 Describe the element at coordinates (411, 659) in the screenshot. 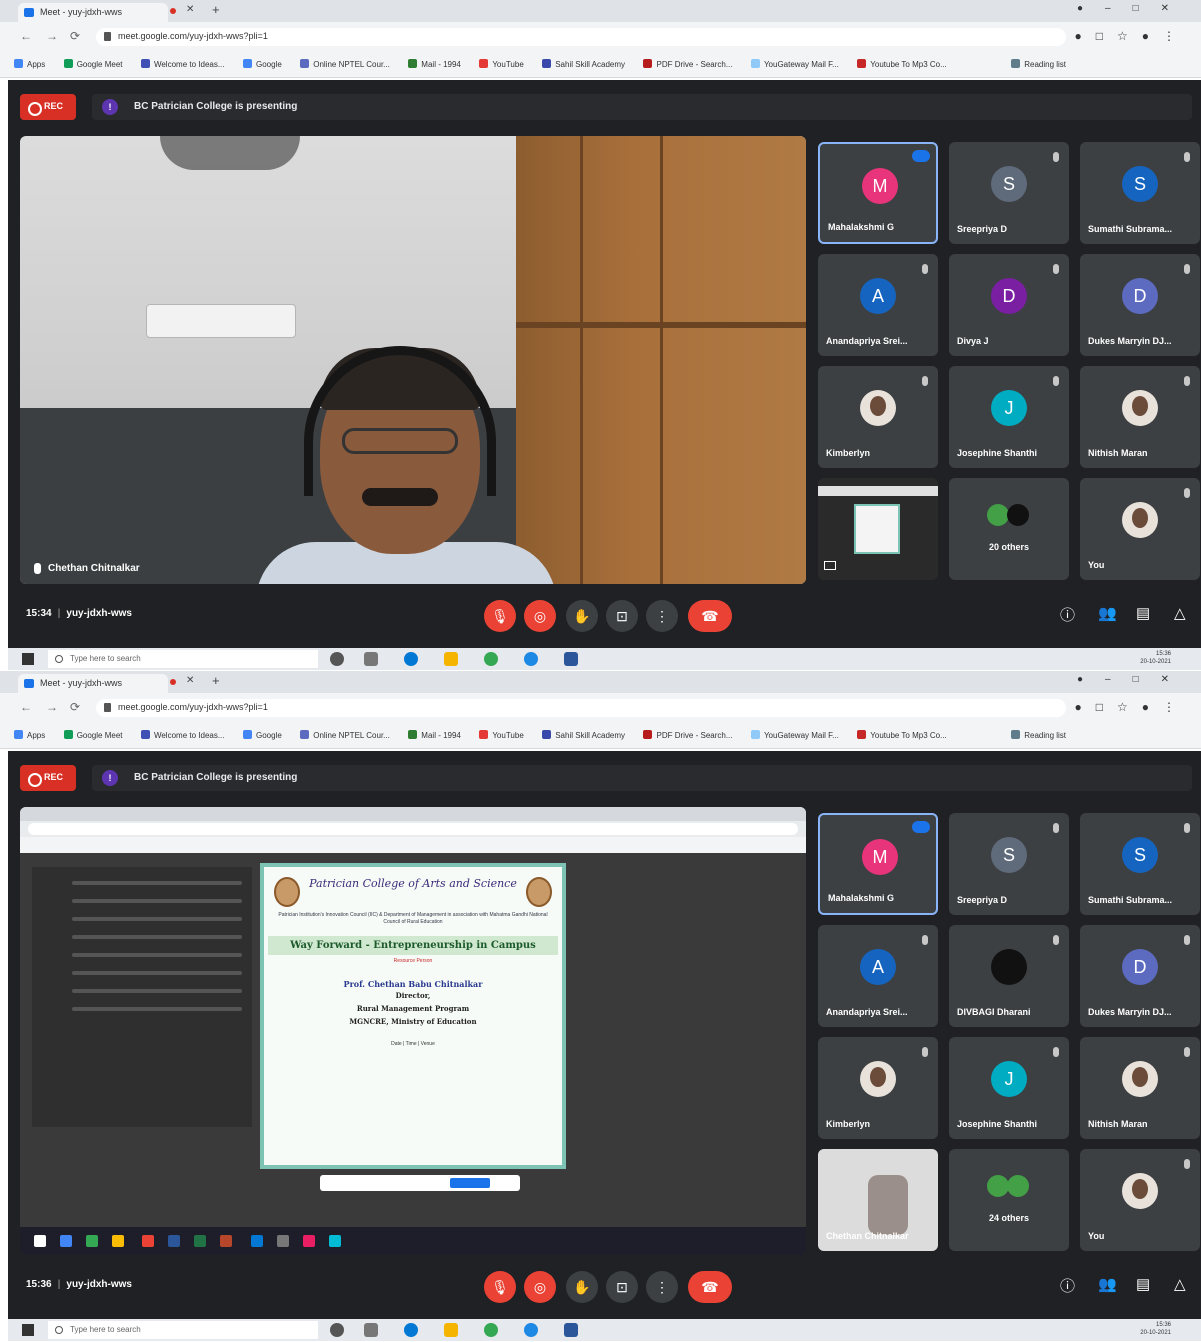

I see `edge-icon` at that location.